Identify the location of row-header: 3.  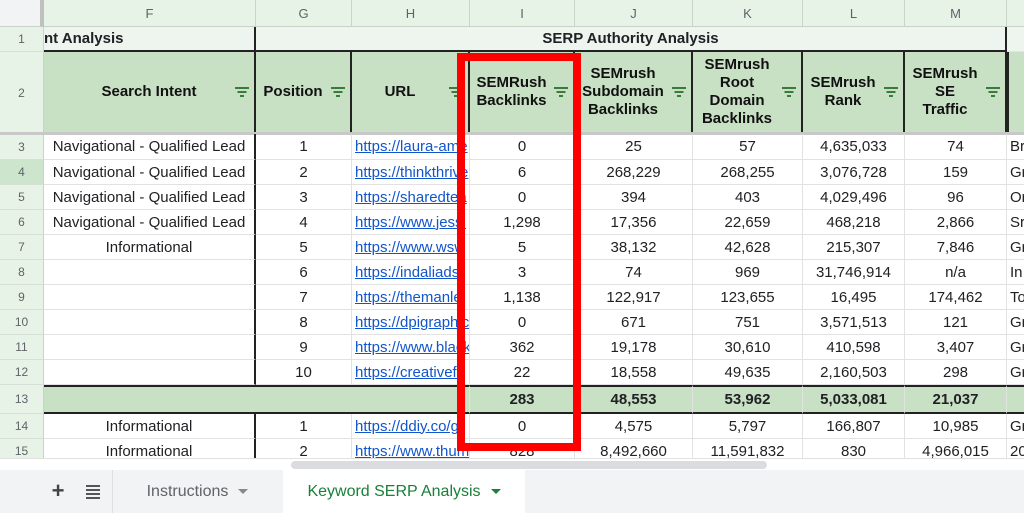
(22, 147).